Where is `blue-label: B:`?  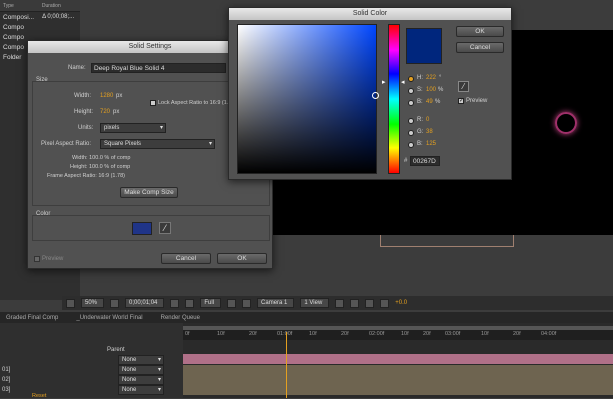
blue-label: B: is located at coordinates (420, 144).